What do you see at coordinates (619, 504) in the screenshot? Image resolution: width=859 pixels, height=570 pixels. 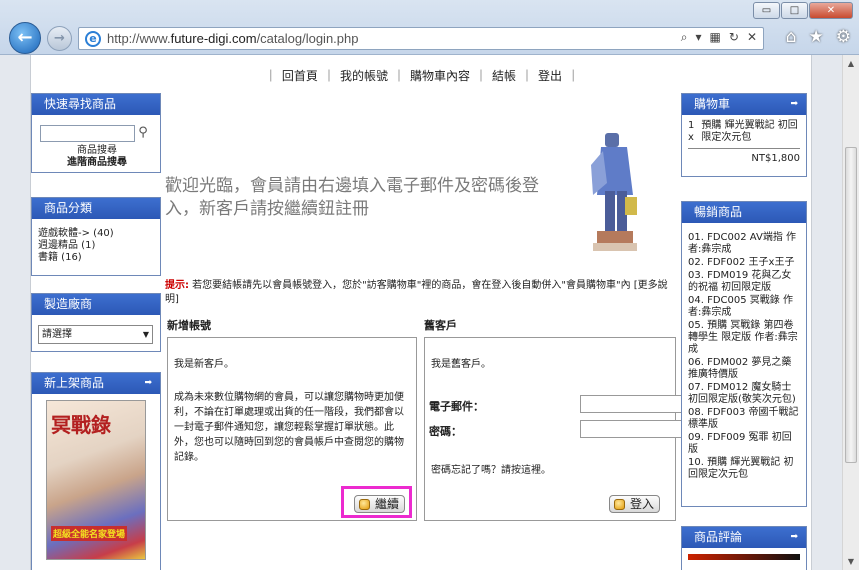 I see `button-icon` at bounding box center [619, 504].